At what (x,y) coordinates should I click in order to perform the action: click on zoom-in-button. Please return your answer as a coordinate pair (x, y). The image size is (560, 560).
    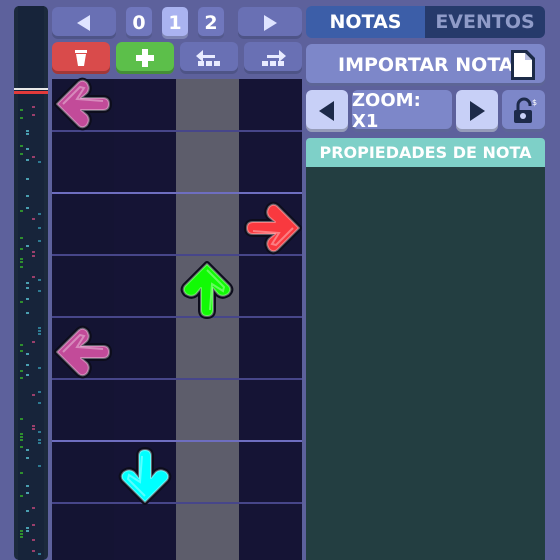
    Looking at the image, I should click on (477, 111).